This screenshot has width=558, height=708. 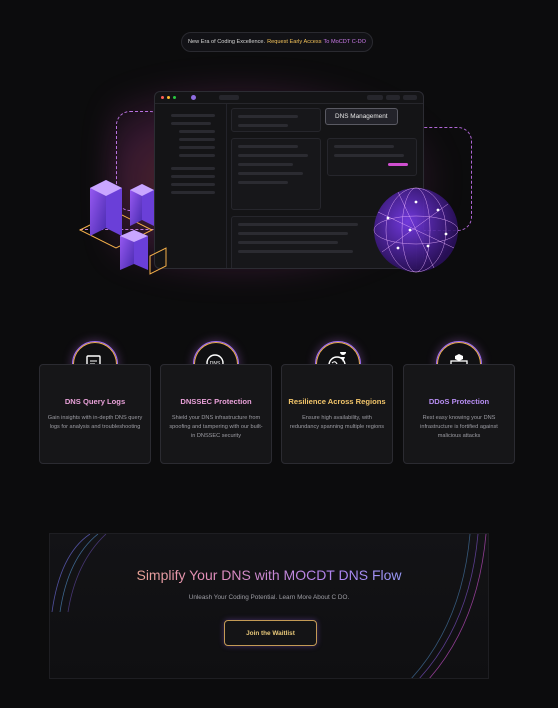 What do you see at coordinates (270, 633) in the screenshot?
I see `join-waitlist-button: Join the Waitlist` at bounding box center [270, 633].